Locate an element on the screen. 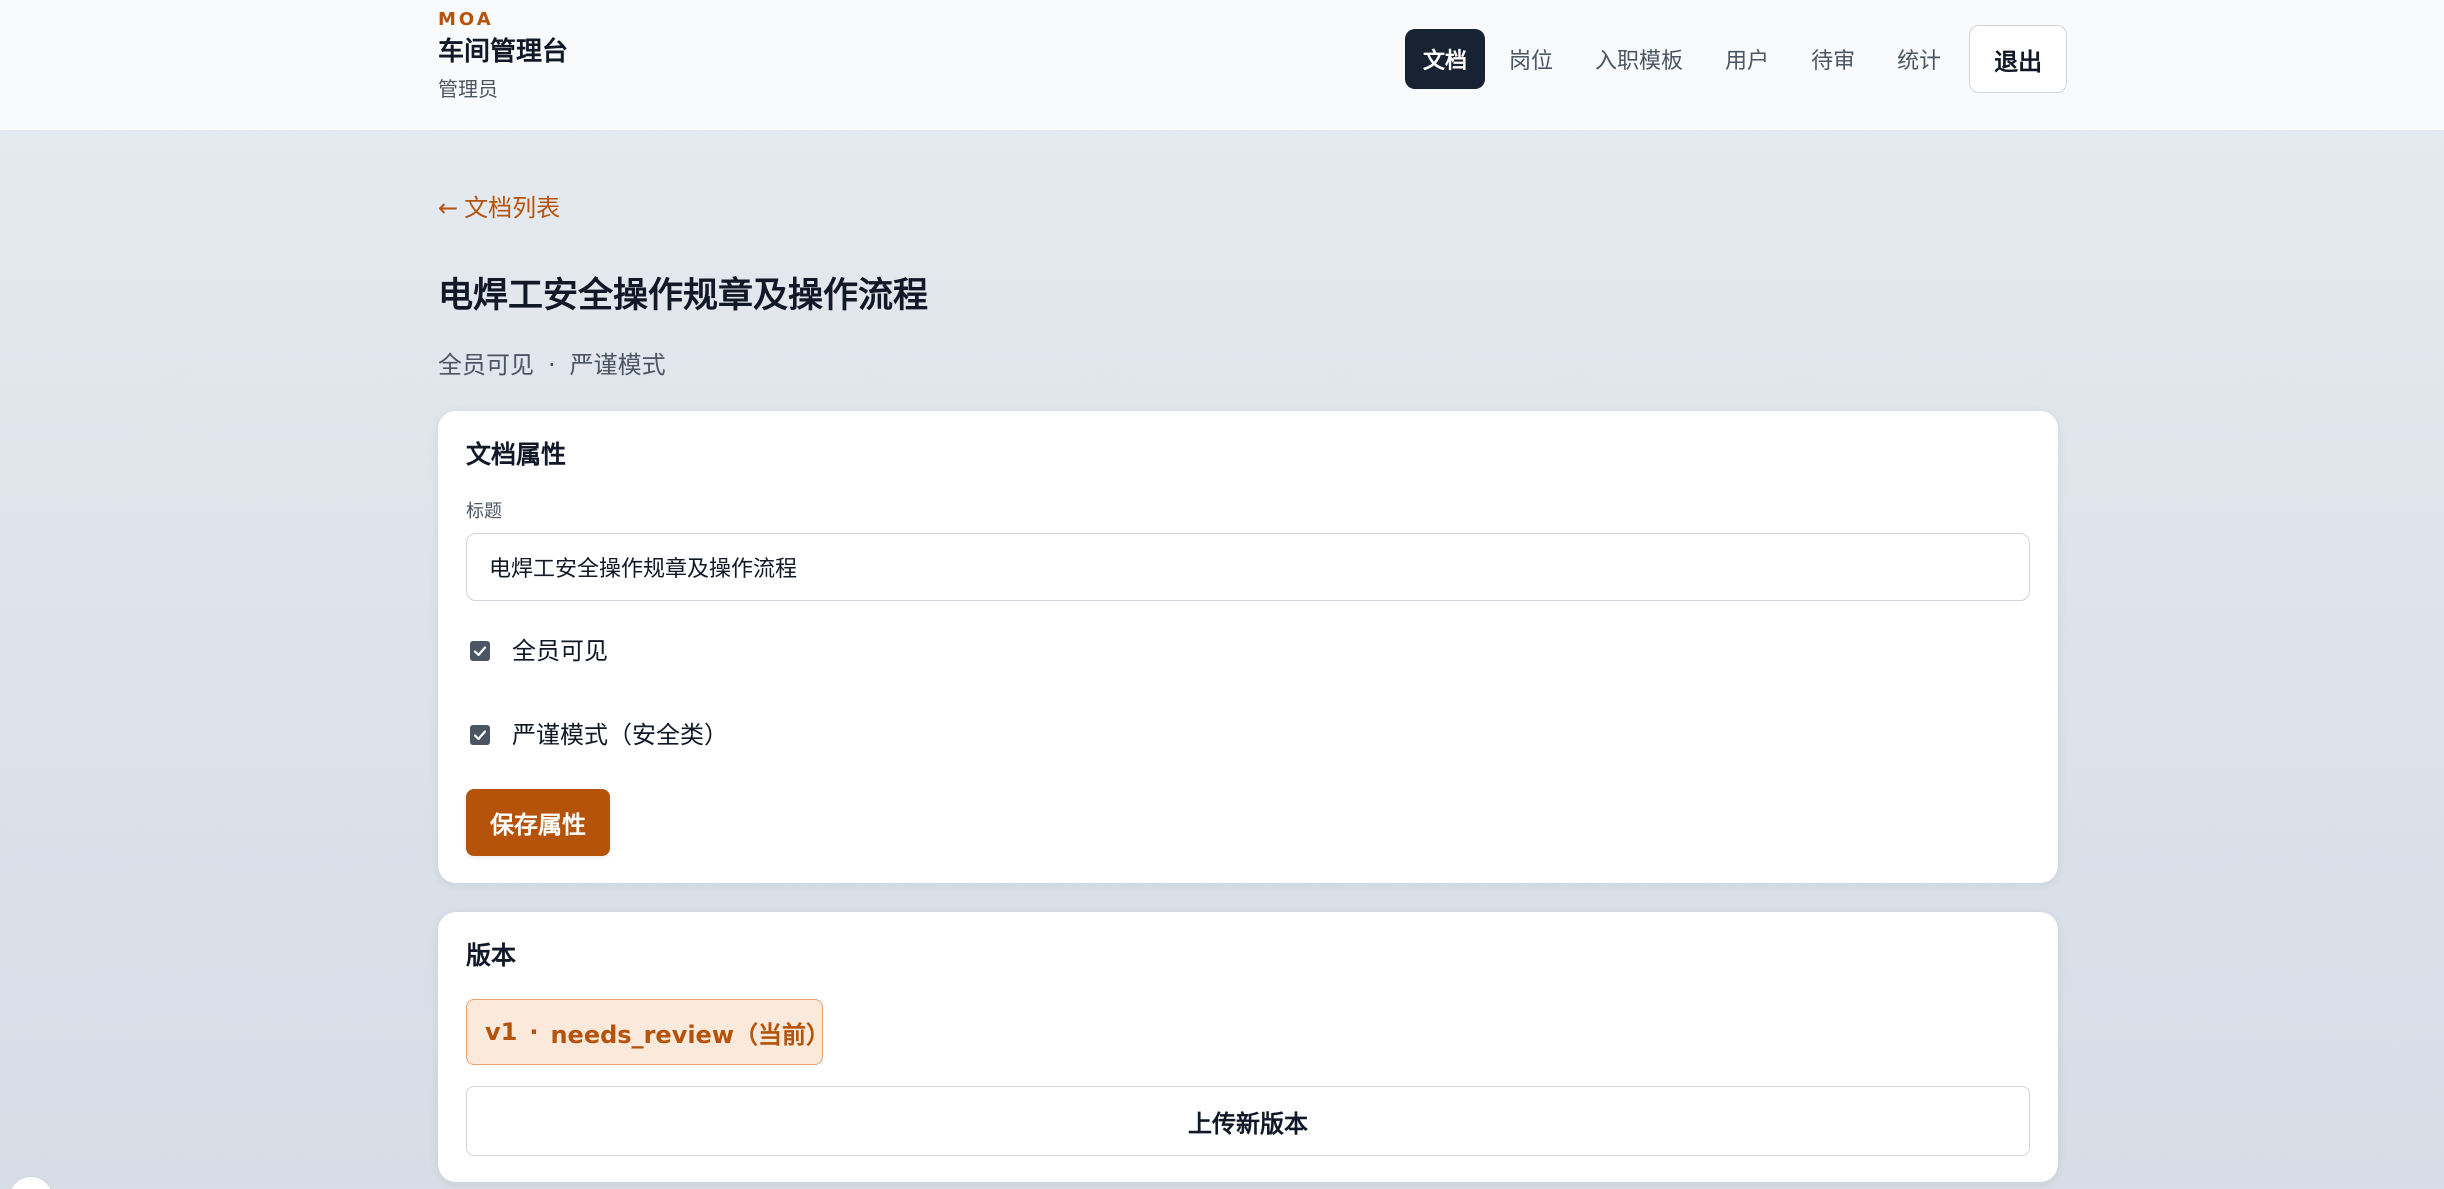 The height and width of the screenshot is (1189, 2444). nav-item-users: 用户 is located at coordinates (1747, 59).